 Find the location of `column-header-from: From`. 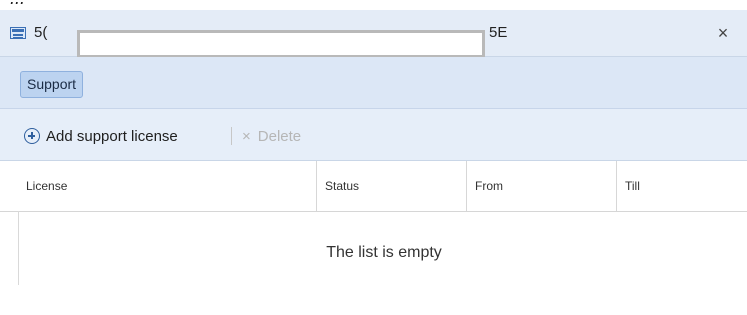

column-header-from: From is located at coordinates (541, 186).